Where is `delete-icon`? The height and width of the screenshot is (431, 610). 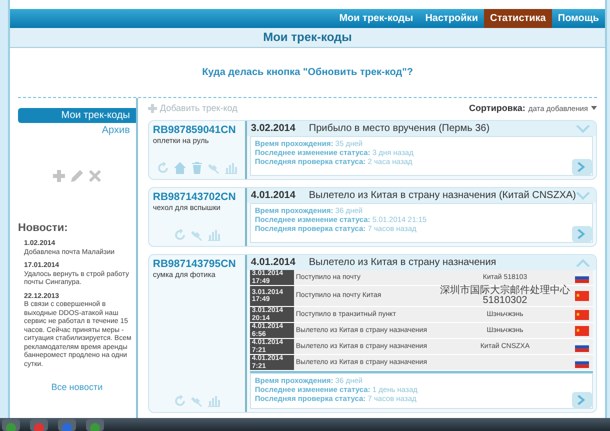
delete-icon is located at coordinates (94, 176).